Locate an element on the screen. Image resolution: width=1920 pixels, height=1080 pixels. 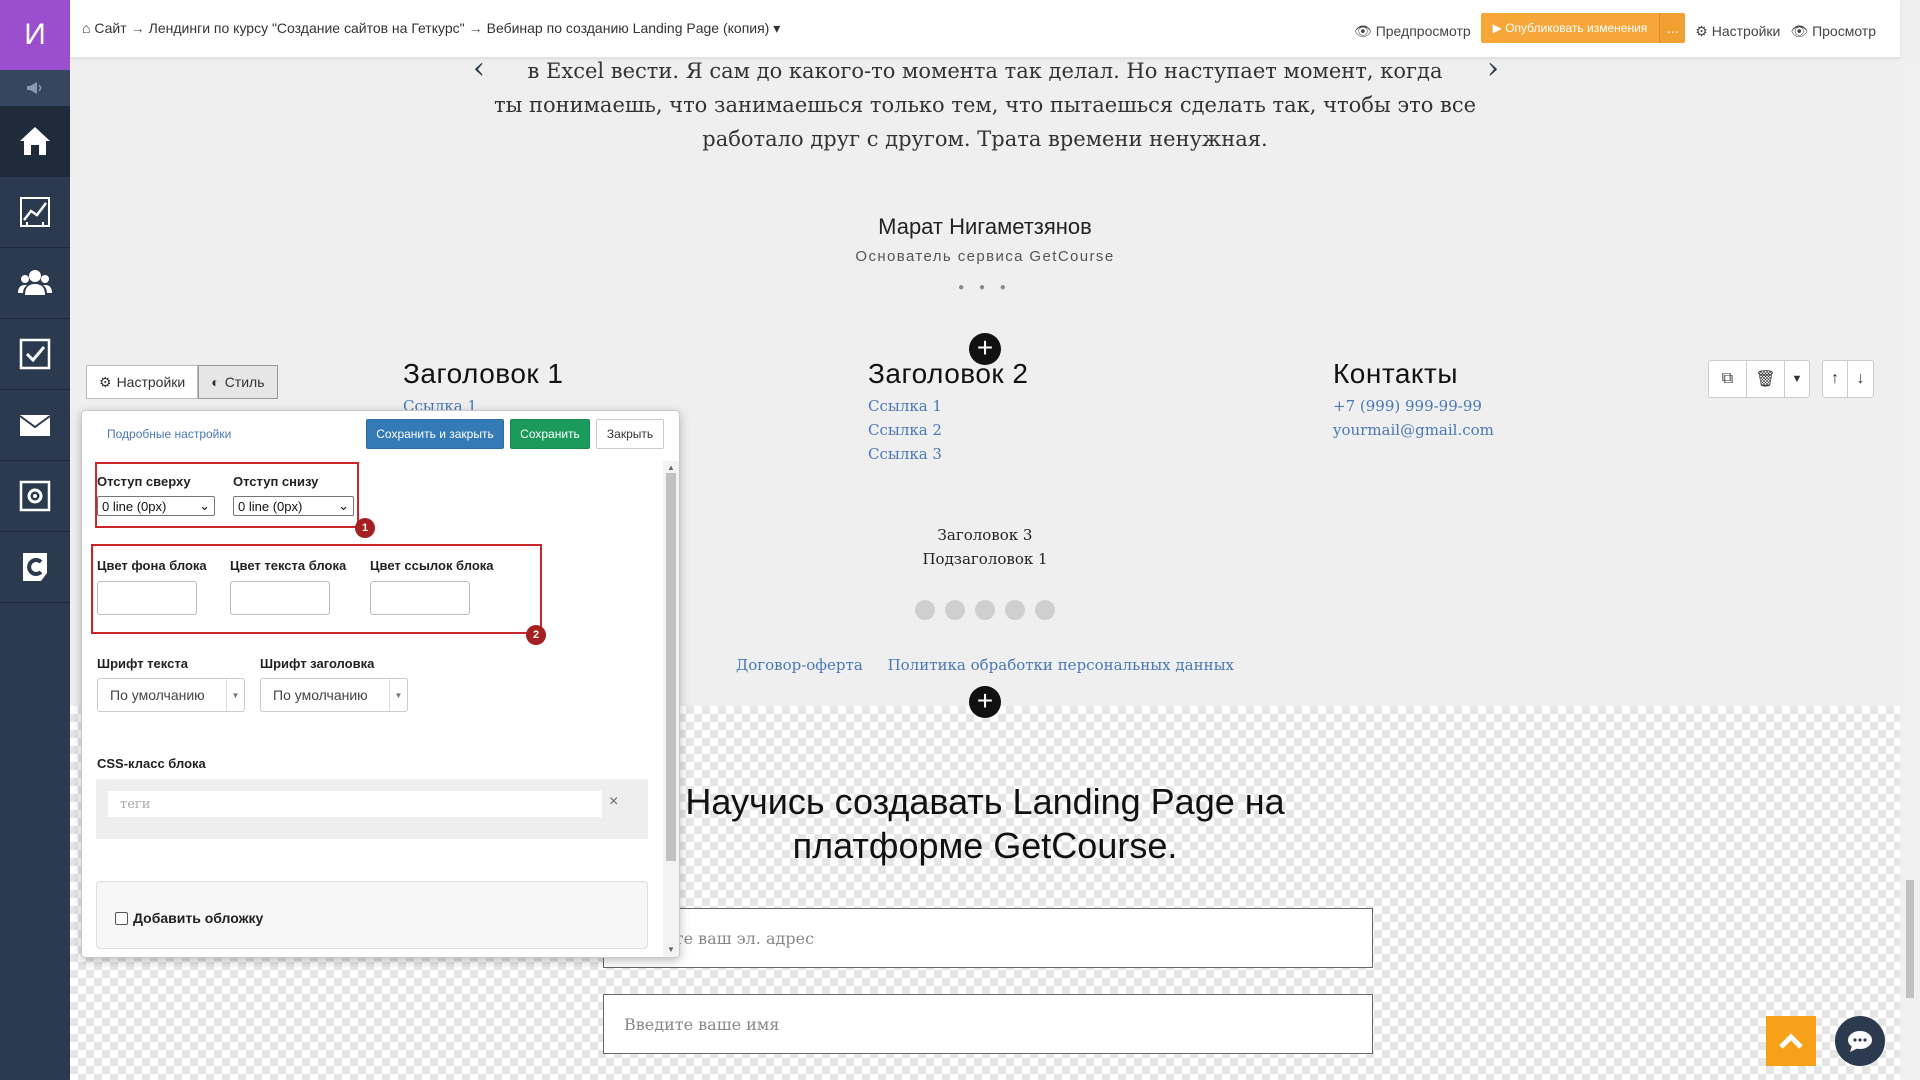
advanced-settings-link: Подробные настройки is located at coordinates (169, 434).